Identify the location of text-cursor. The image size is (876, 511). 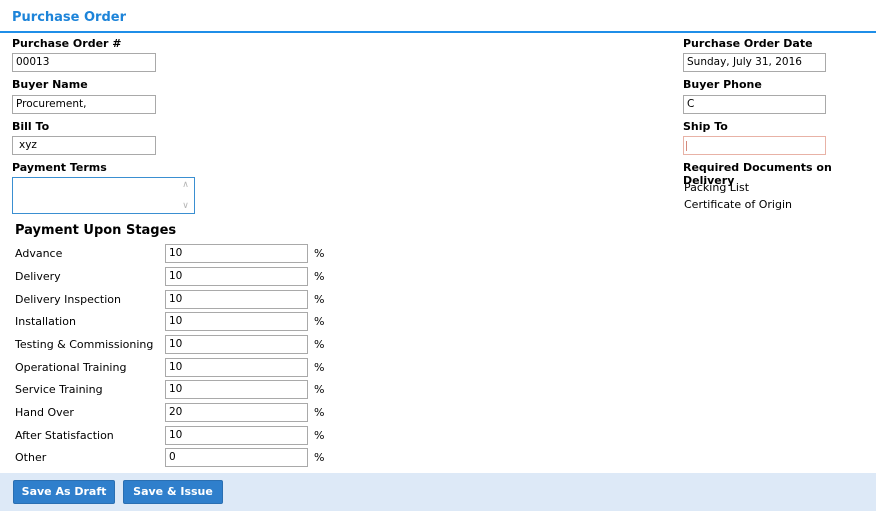
(686, 146).